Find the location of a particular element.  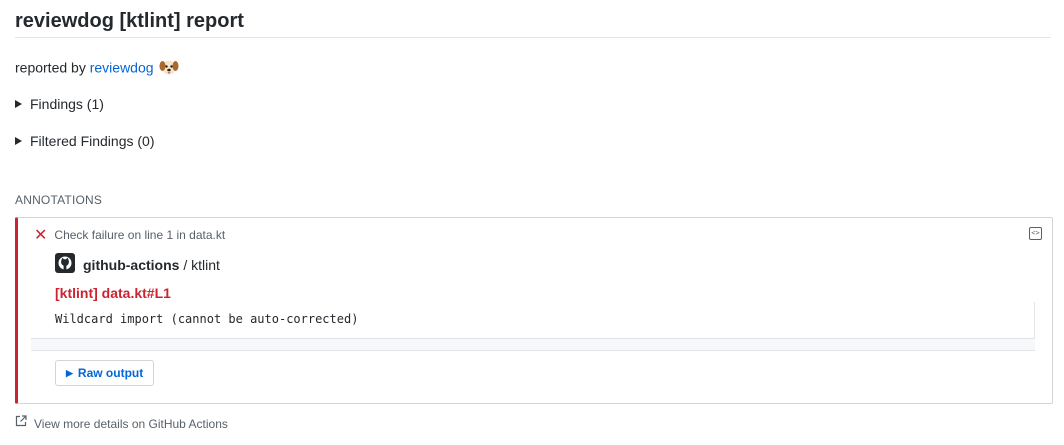

github-icon is located at coordinates (65, 265).